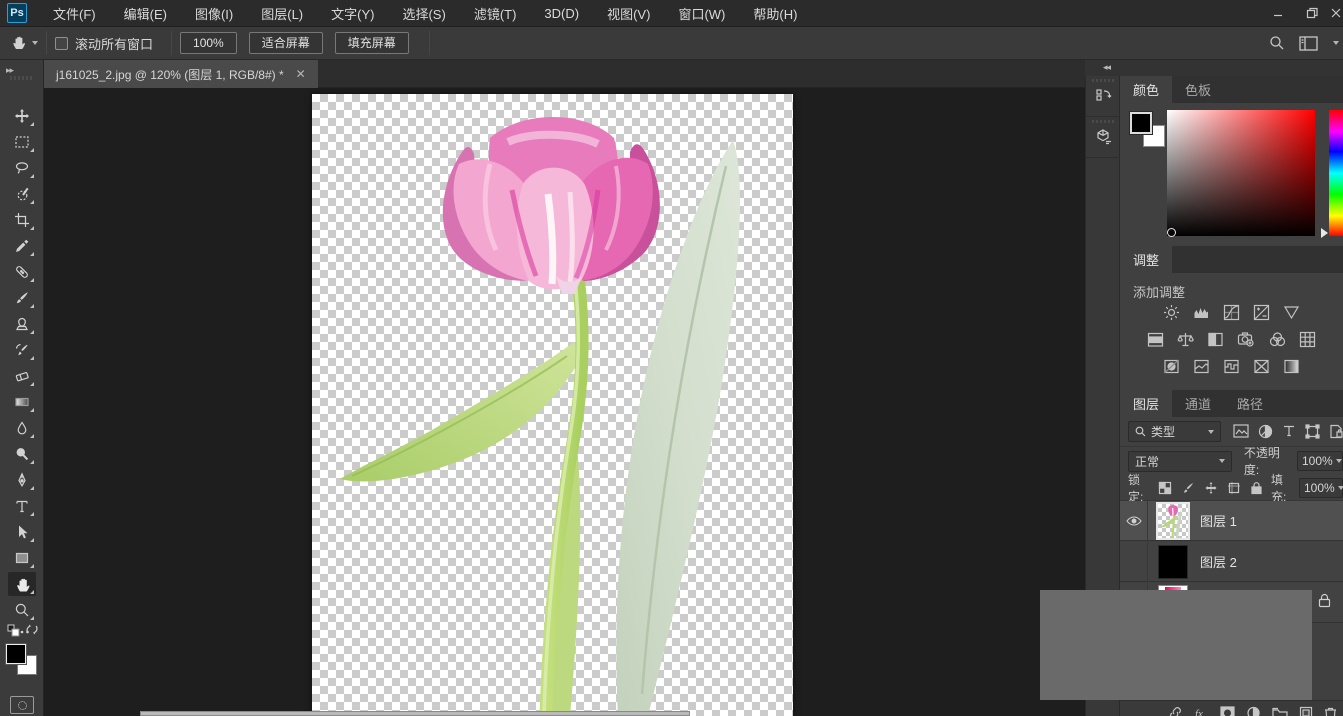 The height and width of the screenshot is (716, 1343). I want to click on 3d-panel-icon, so click(1103, 137).